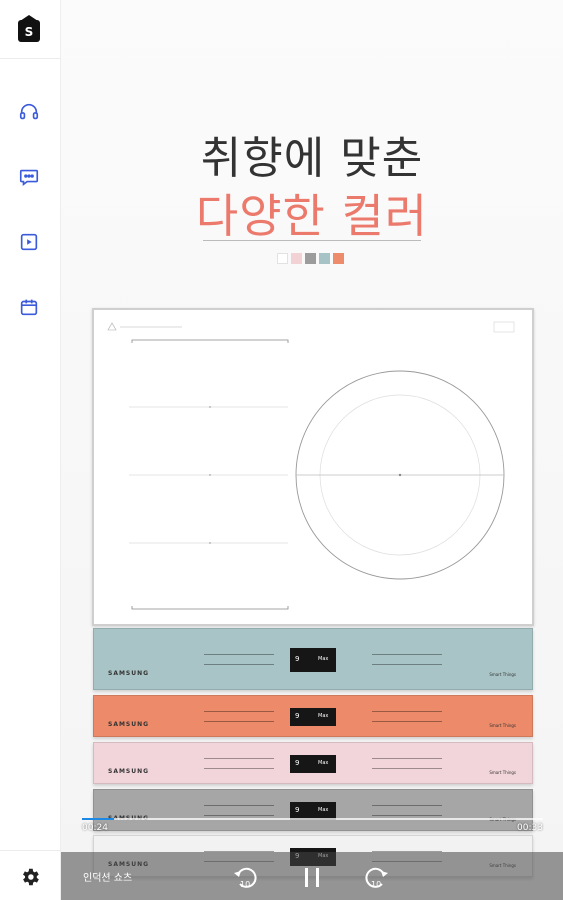 The width and height of the screenshot is (563, 900). What do you see at coordinates (29, 177) in the screenshot?
I see `chat-icon` at bounding box center [29, 177].